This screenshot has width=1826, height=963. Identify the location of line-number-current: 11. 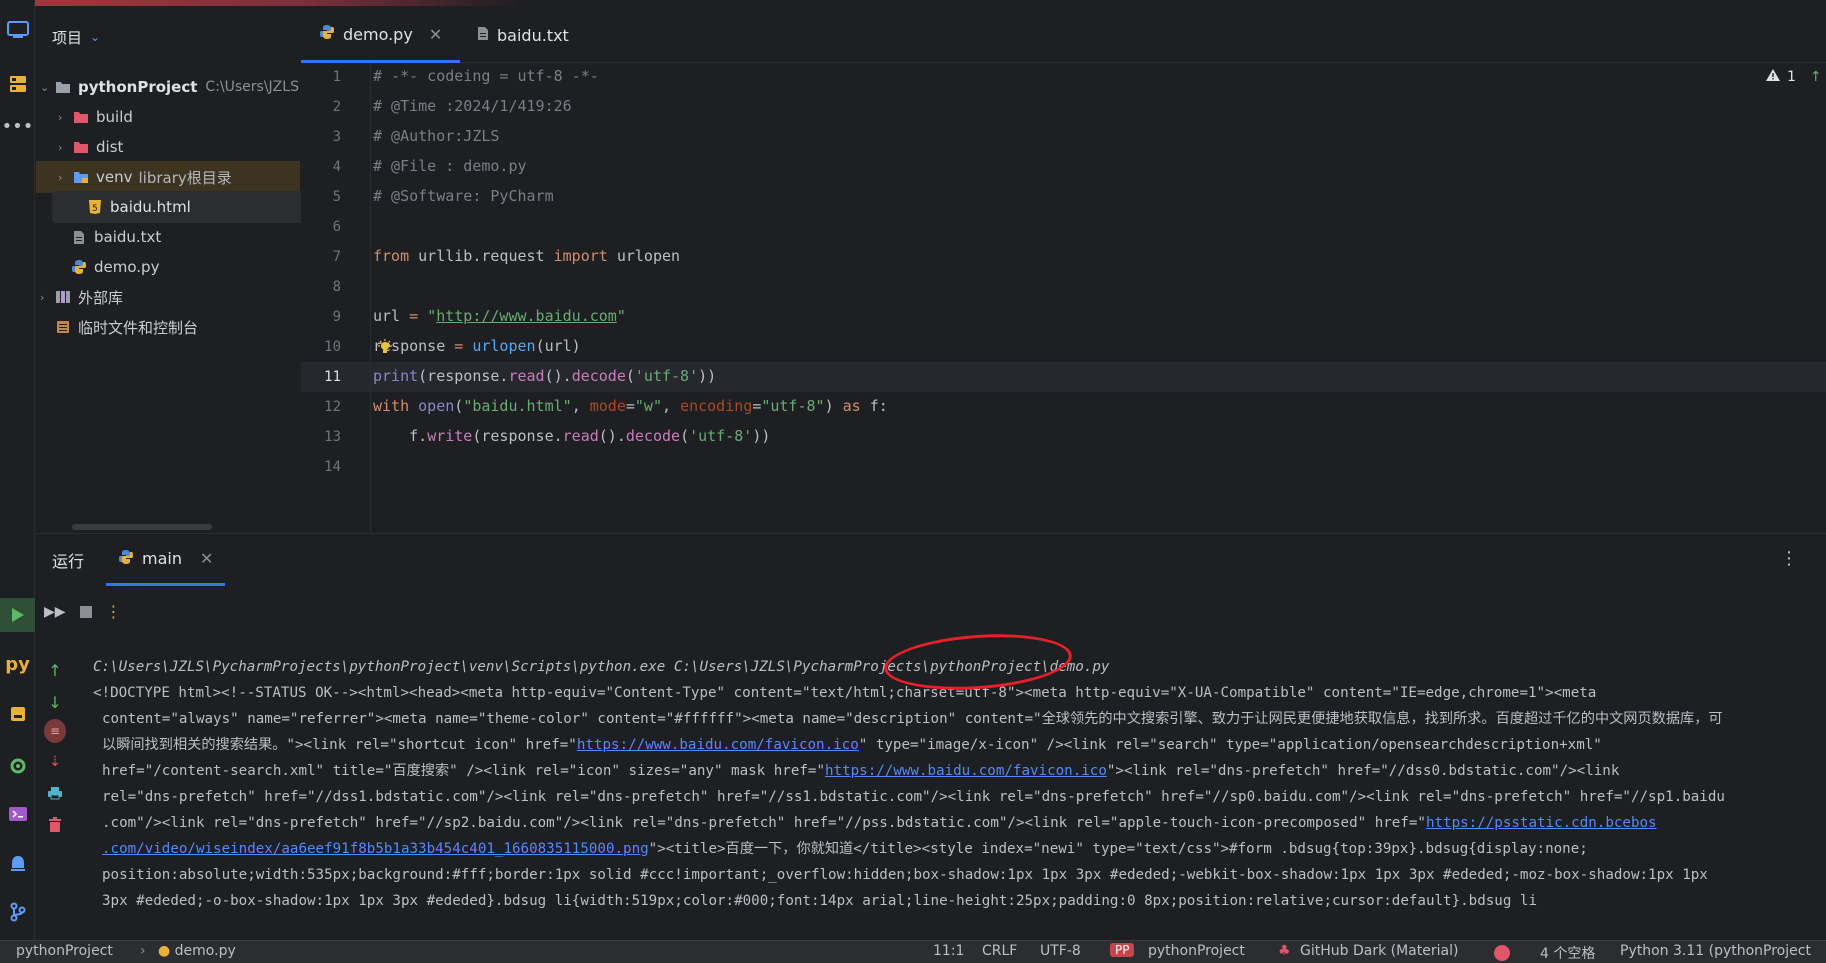
(332, 377).